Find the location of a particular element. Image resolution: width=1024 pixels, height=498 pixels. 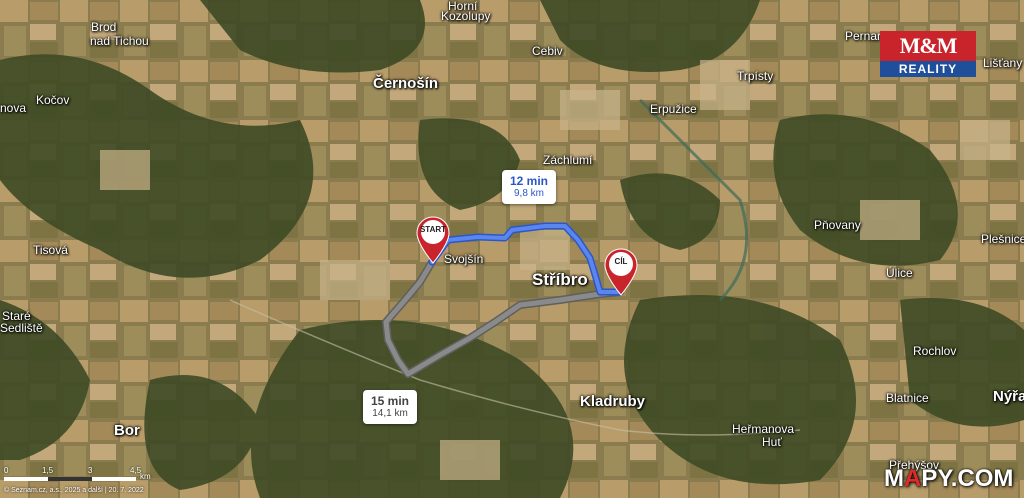

place-label-kladruby: Kladruby is located at coordinates (613, 401).